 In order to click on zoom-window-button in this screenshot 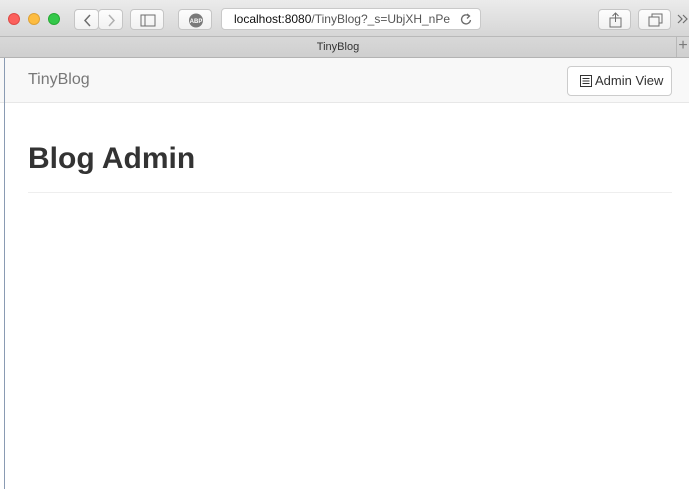, I will do `click(54, 19)`.